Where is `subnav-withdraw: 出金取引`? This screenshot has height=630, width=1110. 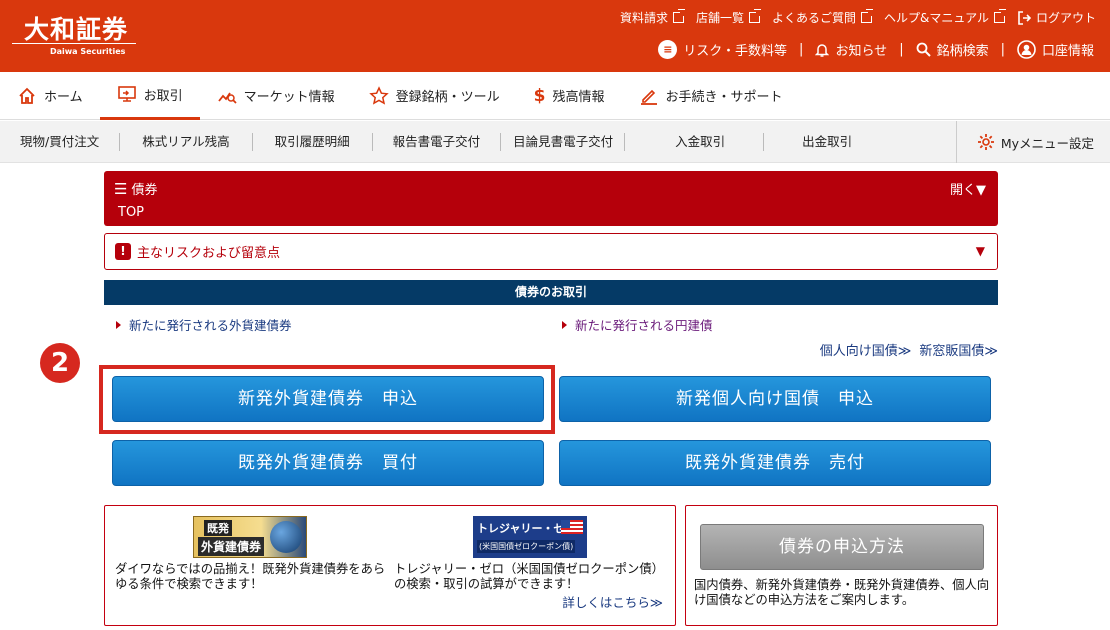
subnav-withdraw: 出金取引 is located at coordinates (827, 142).